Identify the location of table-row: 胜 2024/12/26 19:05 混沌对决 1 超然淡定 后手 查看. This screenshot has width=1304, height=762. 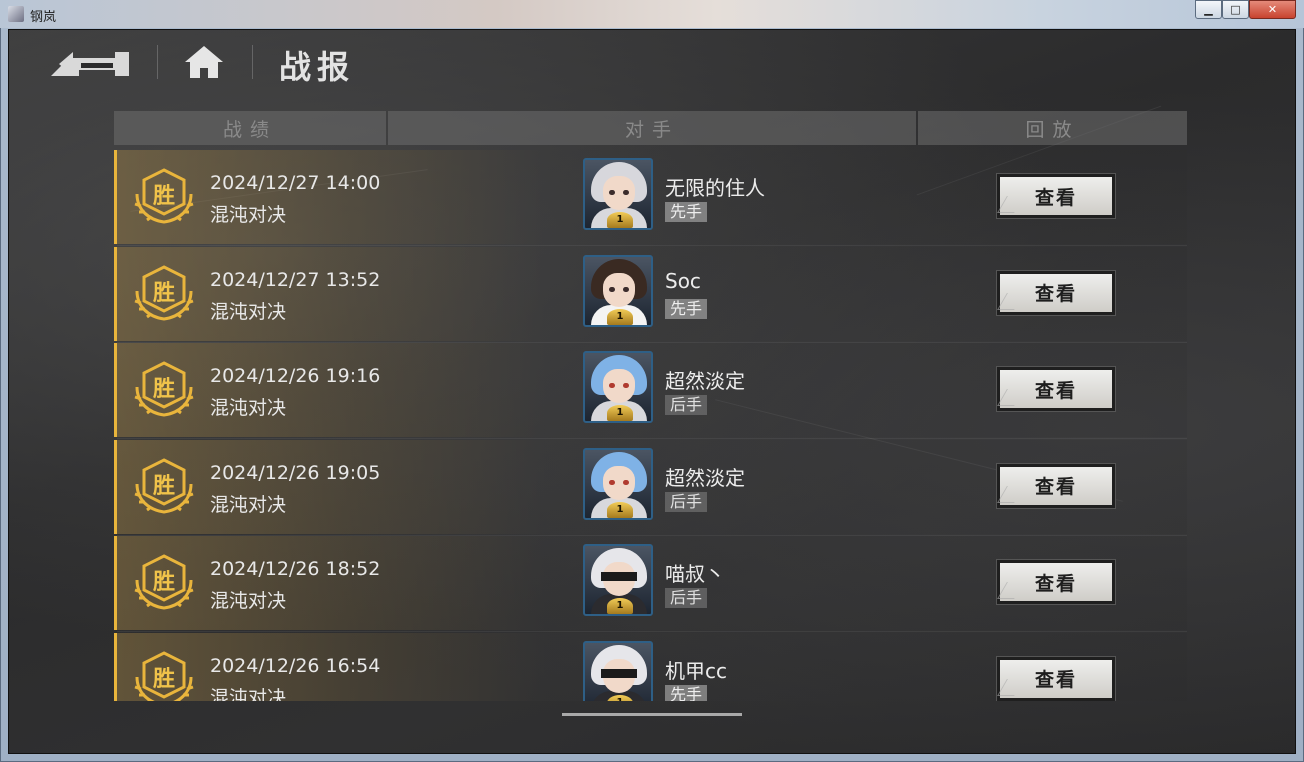
(650, 487).